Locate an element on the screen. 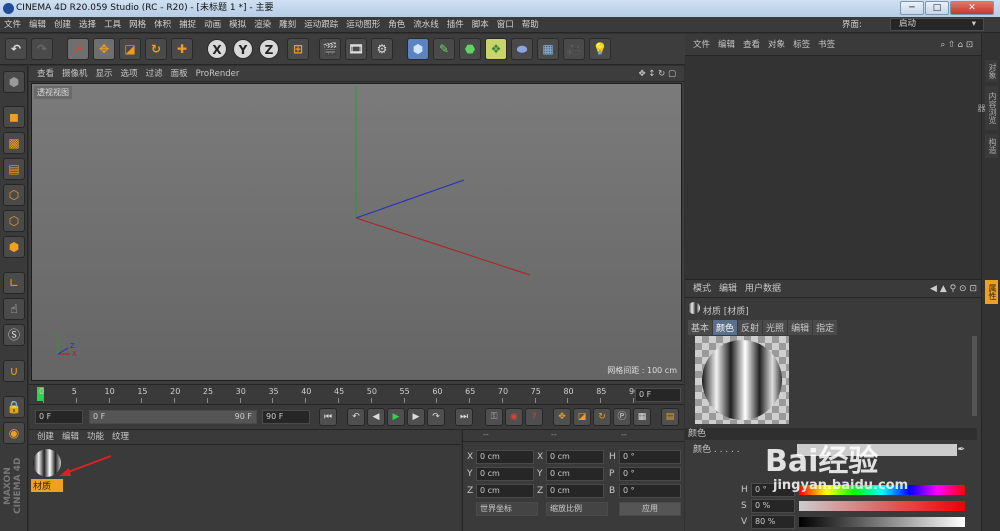 This screenshot has height=531, width=1000. add-array-button: ❖ is located at coordinates (496, 49).